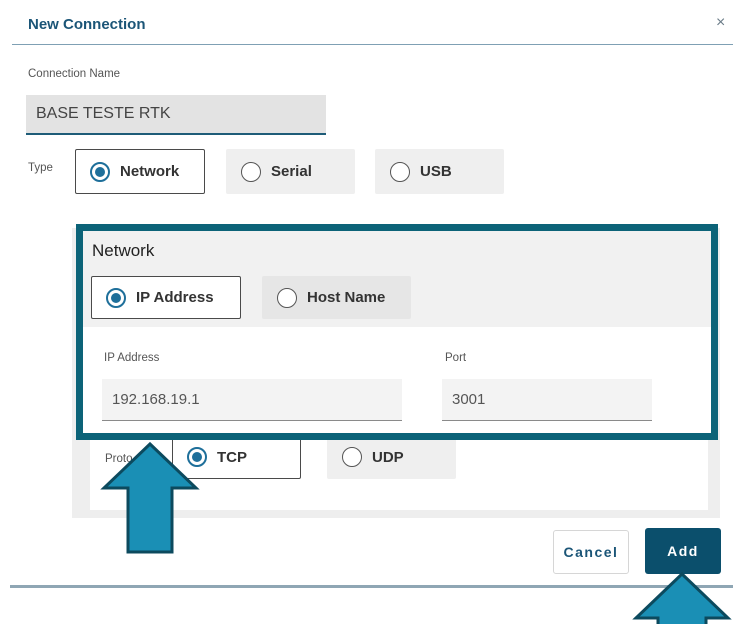 This screenshot has width=733, height=624. What do you see at coordinates (74, 74) in the screenshot?
I see `connection-name-label: Connection Name` at bounding box center [74, 74].